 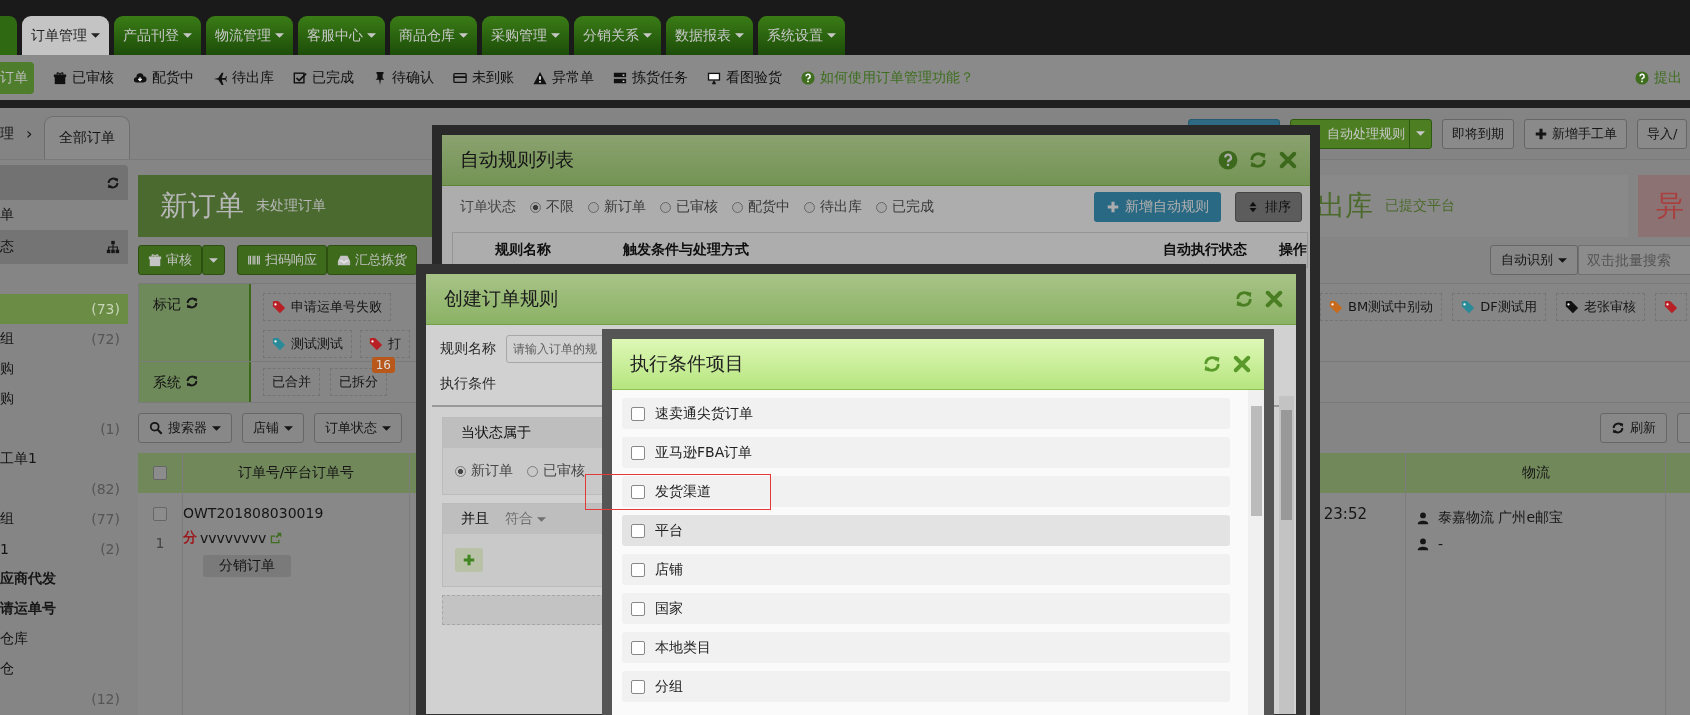 I want to click on tag-button: 已合并, so click(x=291, y=382).